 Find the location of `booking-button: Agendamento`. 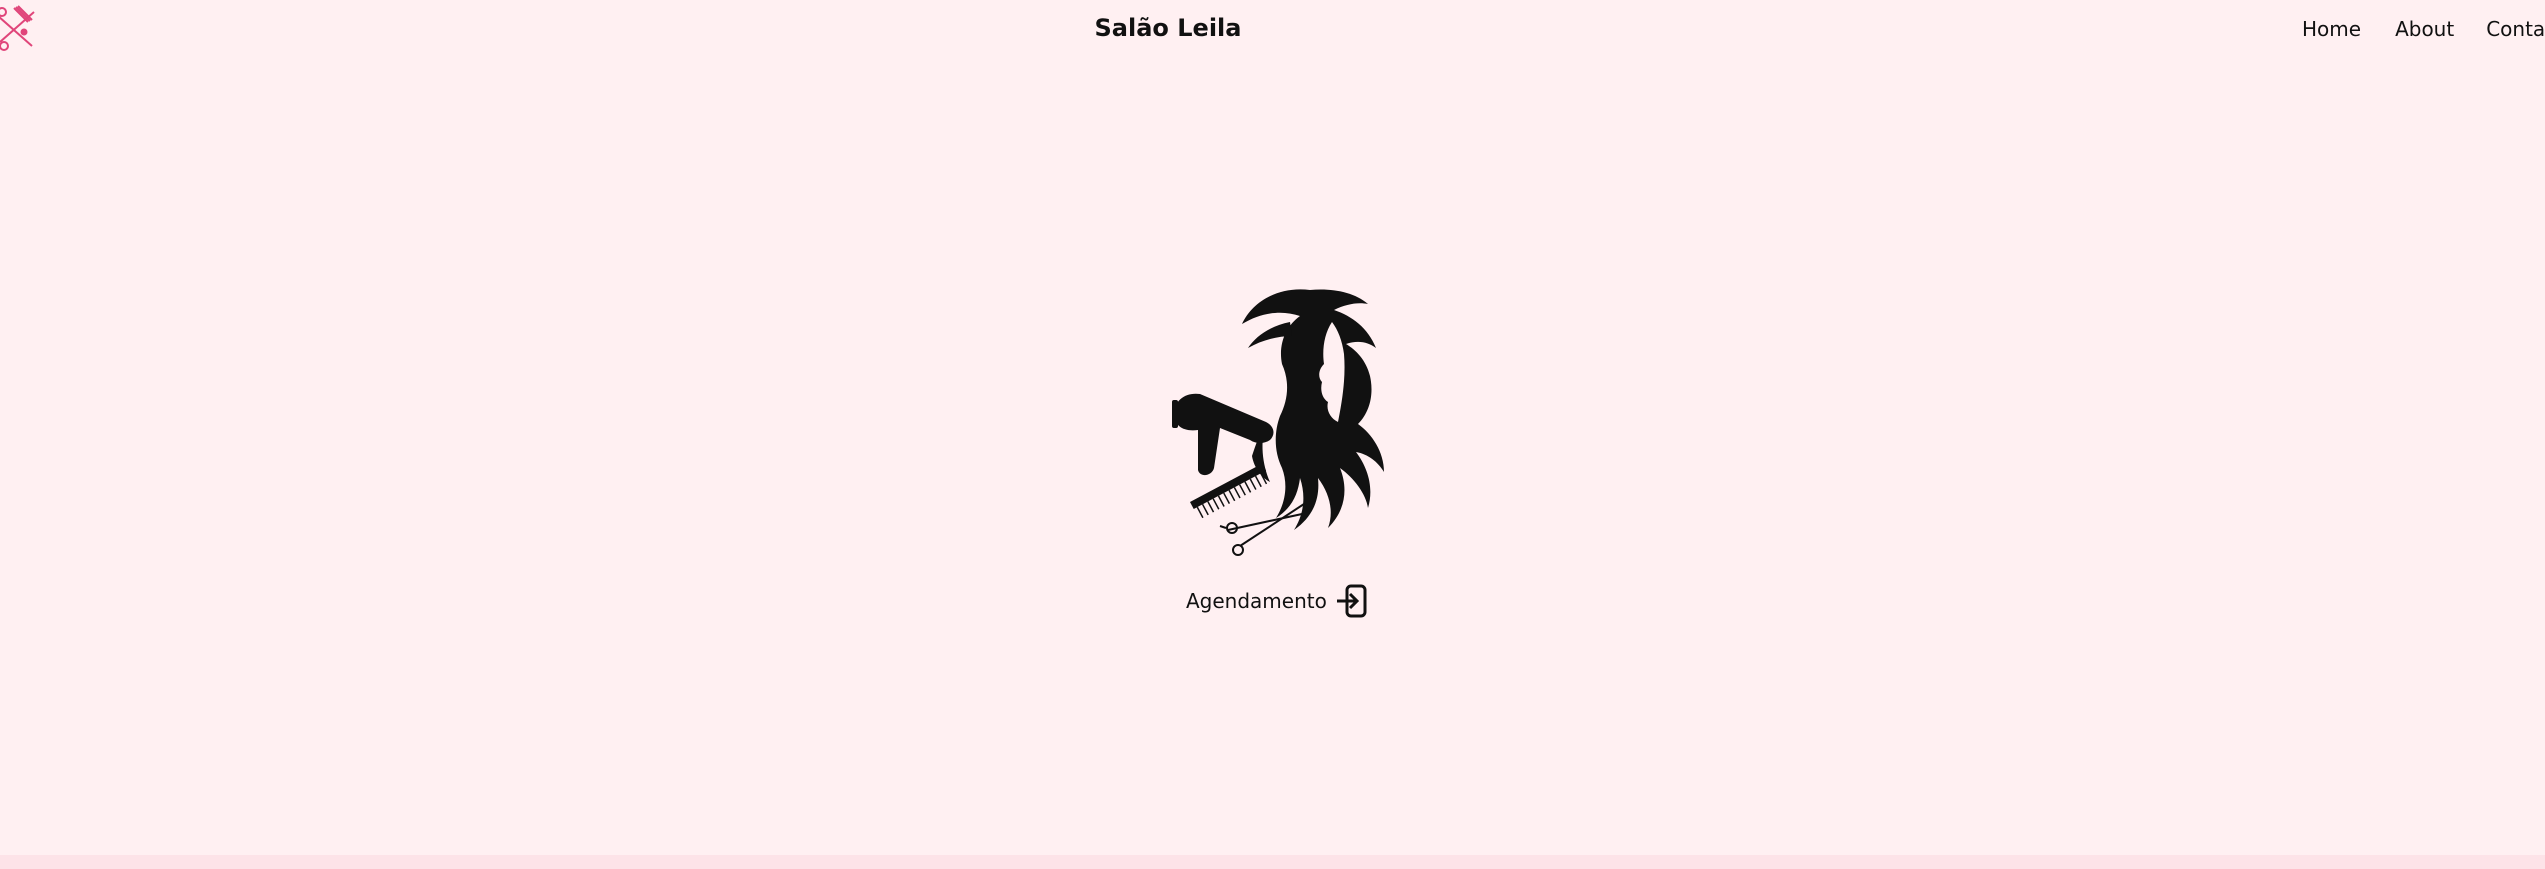

booking-button: Agendamento is located at coordinates (1278, 601).